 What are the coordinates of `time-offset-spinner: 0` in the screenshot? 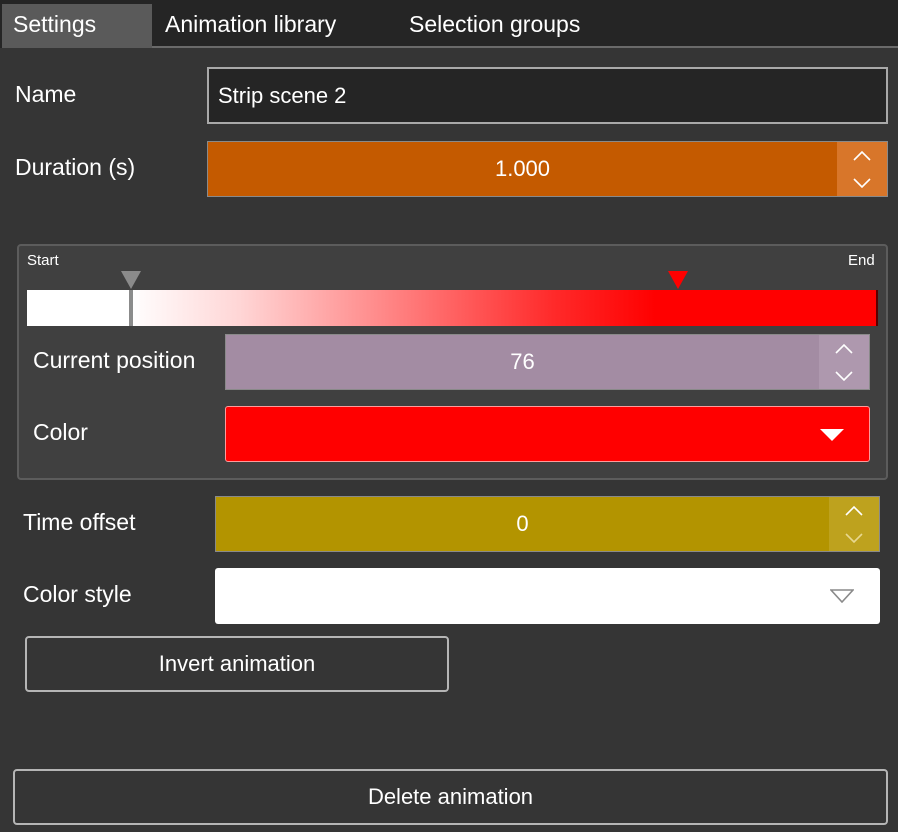 It's located at (547, 524).